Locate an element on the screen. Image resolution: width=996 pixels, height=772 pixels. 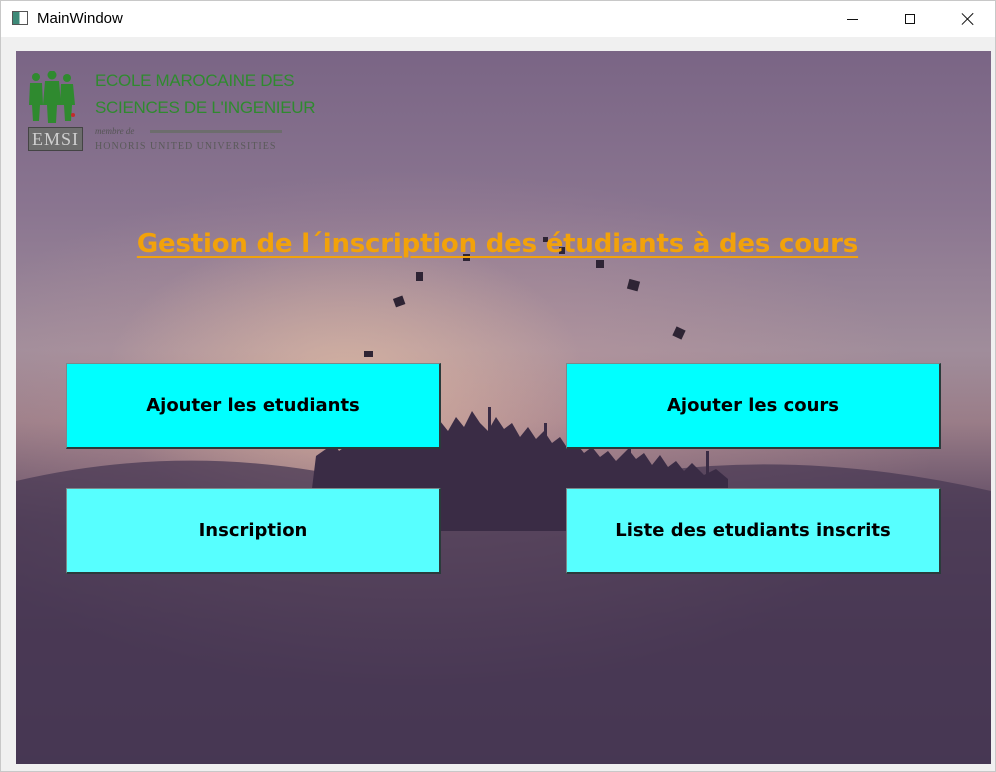
close-button is located at coordinates (967, 19).